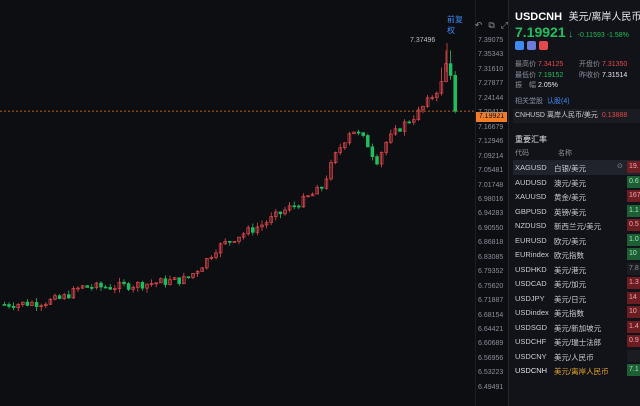 The width and height of the screenshot is (640, 406). What do you see at coordinates (491, 156) in the screenshot?
I see `price-axis-tick: 7.09214` at bounding box center [491, 156].